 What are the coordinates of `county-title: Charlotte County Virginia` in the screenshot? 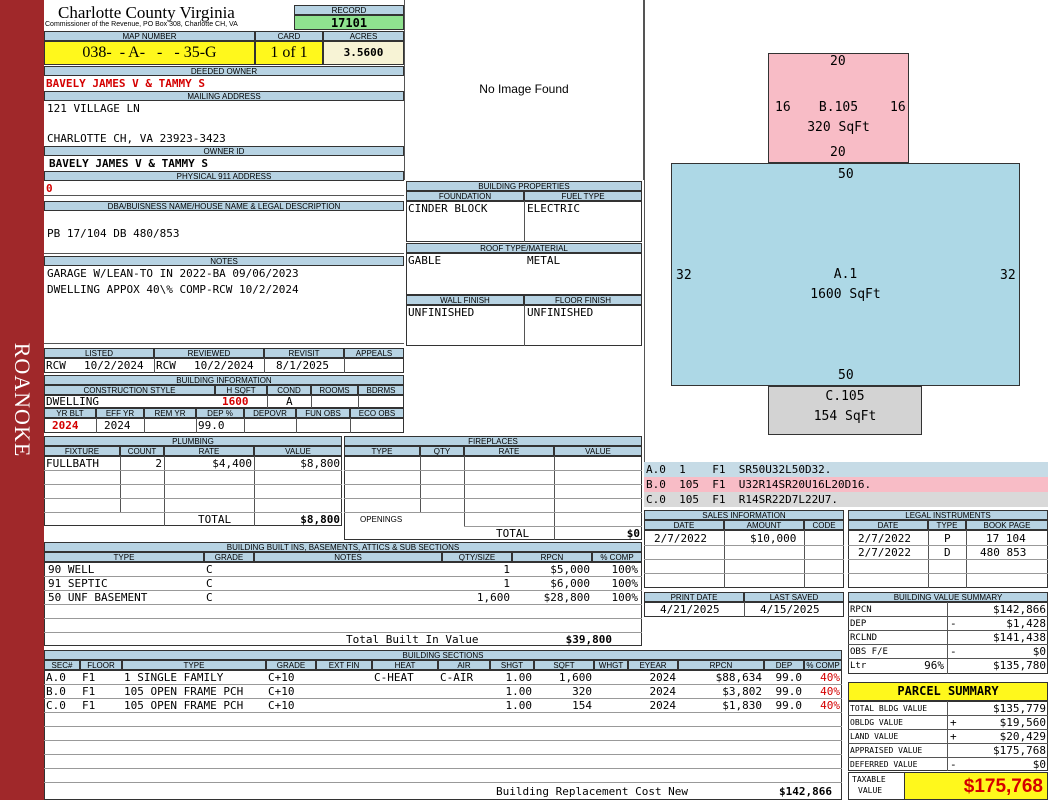 It's located at (146, 12).